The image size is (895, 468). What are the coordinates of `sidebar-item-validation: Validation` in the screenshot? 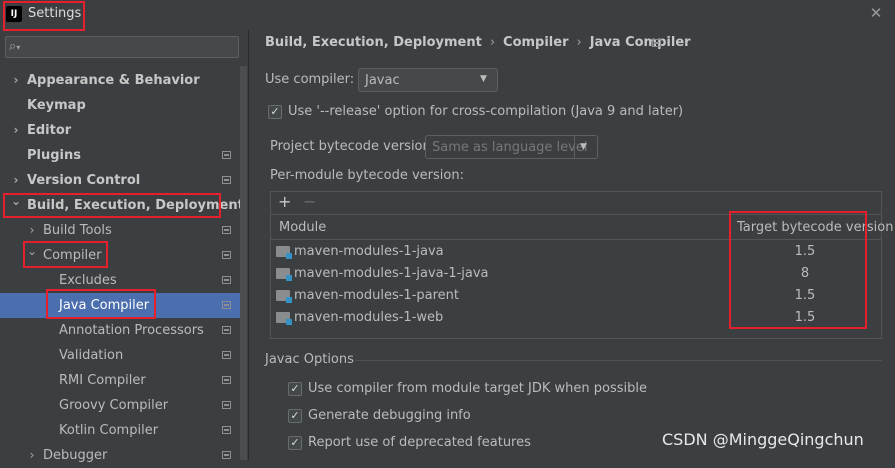 It's located at (120, 355).